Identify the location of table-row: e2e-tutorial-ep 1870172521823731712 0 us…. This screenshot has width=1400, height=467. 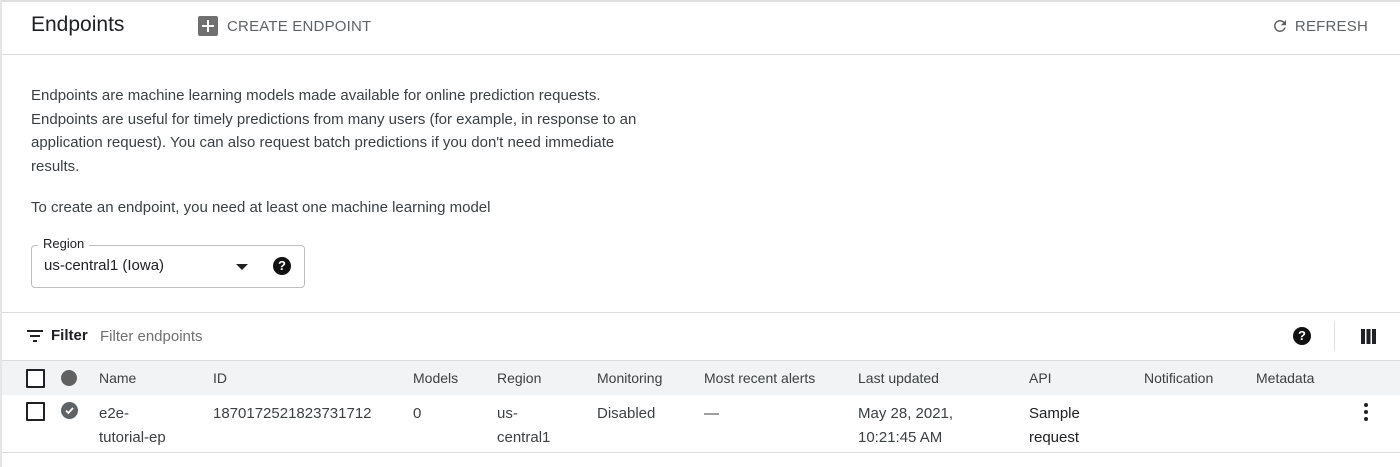
(701, 424).